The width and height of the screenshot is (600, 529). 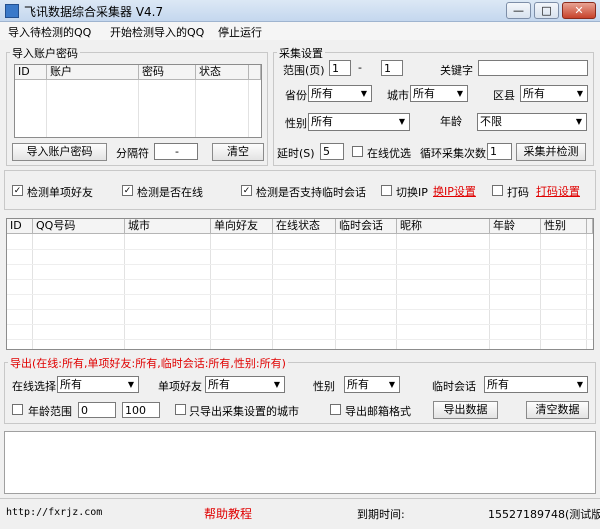 What do you see at coordinates (168, 226) in the screenshot?
I see `col-city: 城市` at bounding box center [168, 226].